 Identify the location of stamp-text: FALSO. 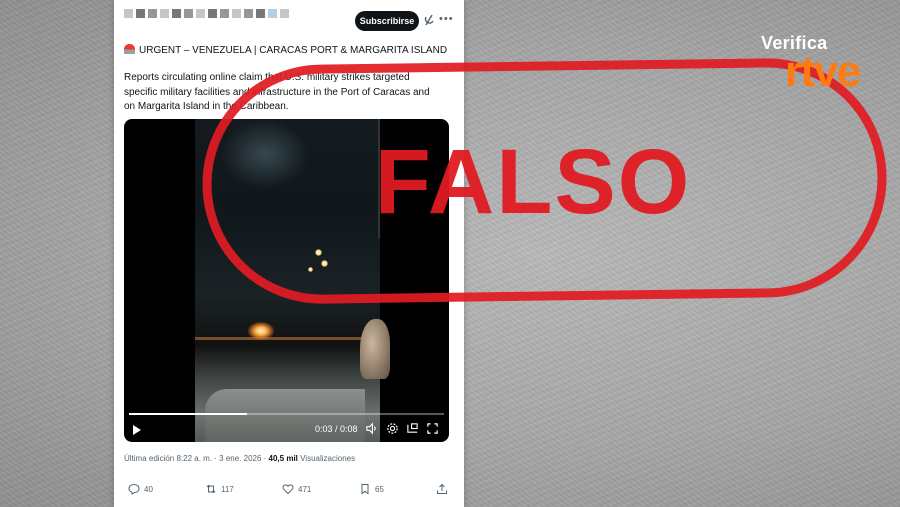
(533, 182).